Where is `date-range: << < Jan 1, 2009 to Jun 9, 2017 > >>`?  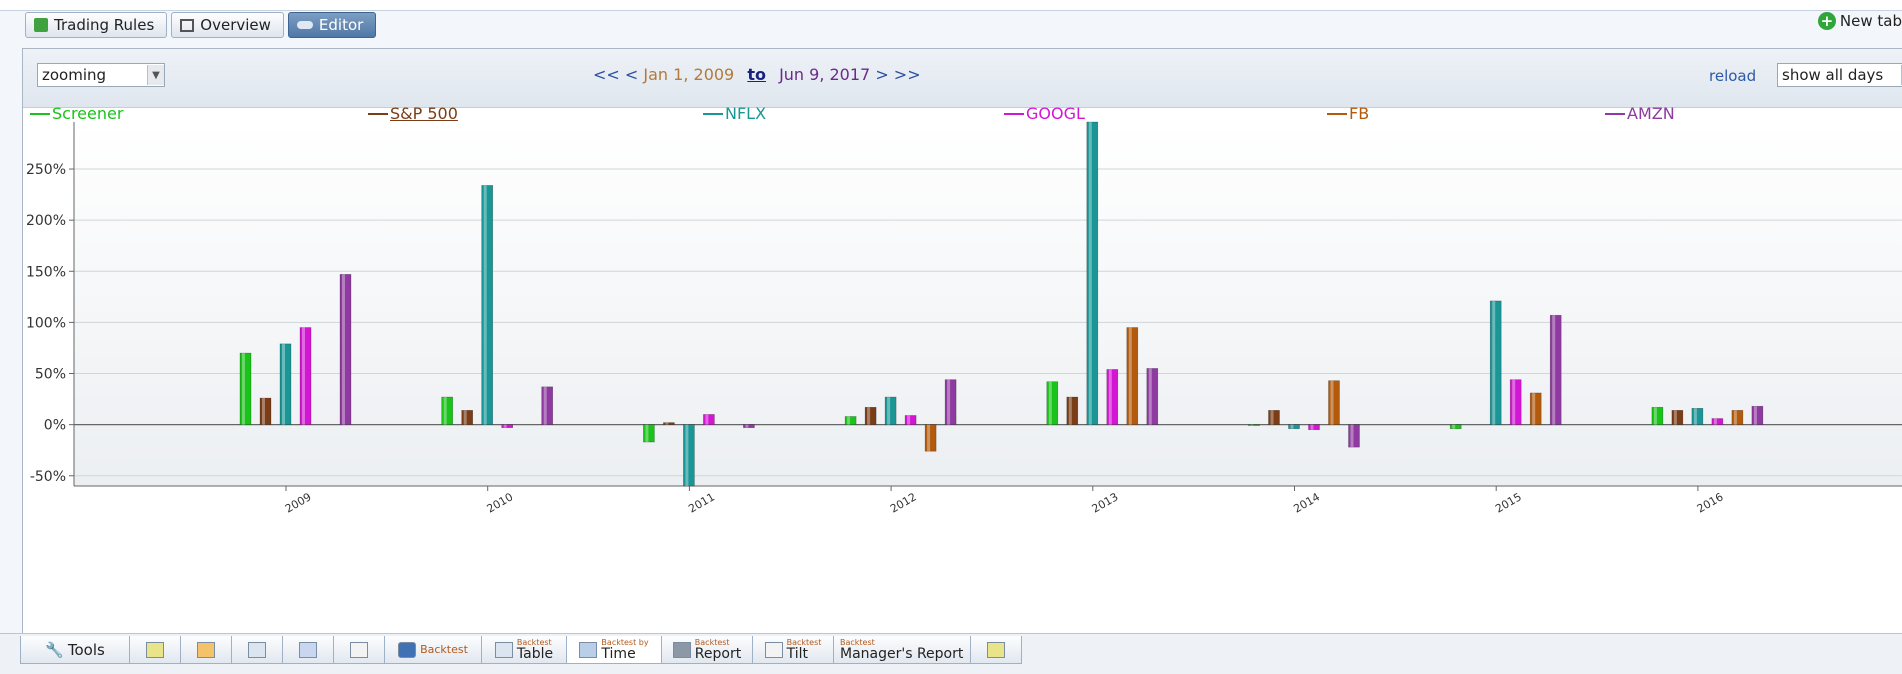
date-range: << < Jan 1, 2009 to Jun 9, 2017 > >> is located at coordinates (757, 74).